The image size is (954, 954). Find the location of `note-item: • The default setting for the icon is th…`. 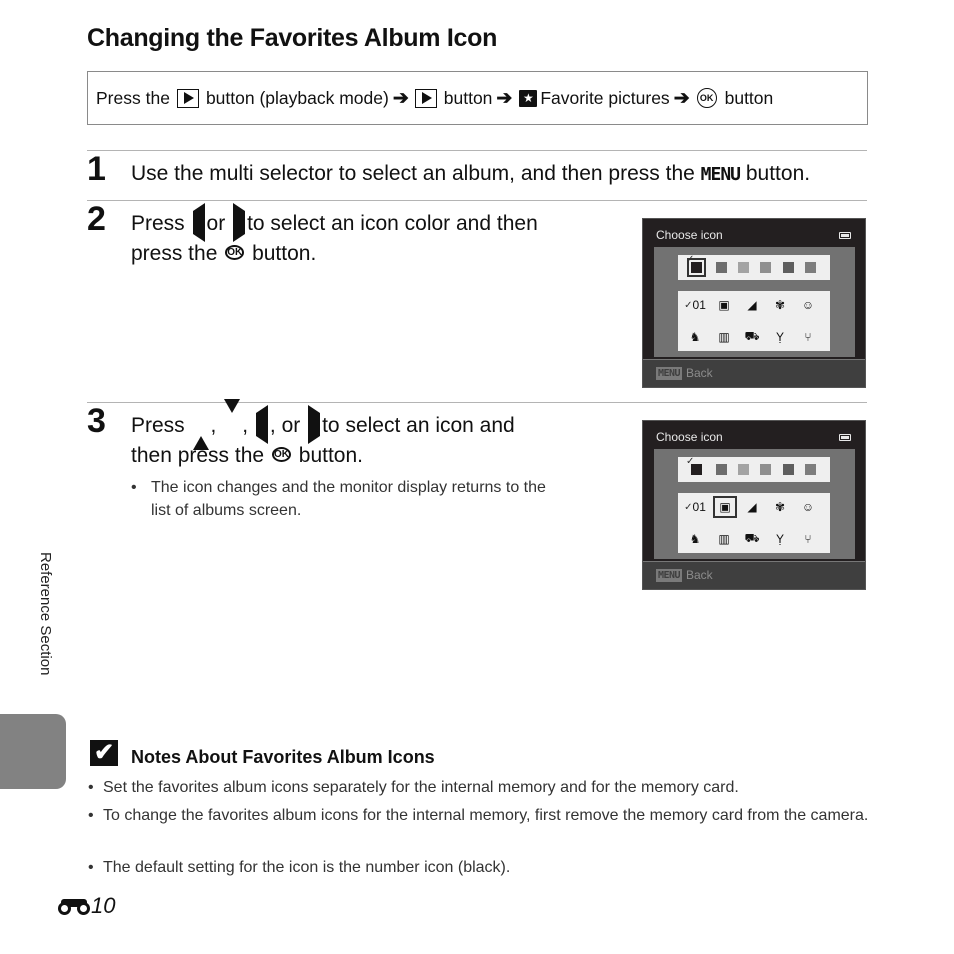

note-item: • The default setting for the icon is th… is located at coordinates (483, 867).